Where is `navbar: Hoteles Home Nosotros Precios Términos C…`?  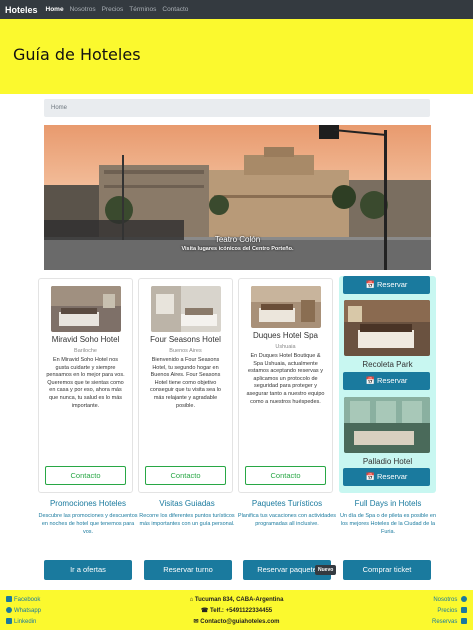 navbar: Hoteles Home Nosotros Precios Términos C… is located at coordinates (236, 9).